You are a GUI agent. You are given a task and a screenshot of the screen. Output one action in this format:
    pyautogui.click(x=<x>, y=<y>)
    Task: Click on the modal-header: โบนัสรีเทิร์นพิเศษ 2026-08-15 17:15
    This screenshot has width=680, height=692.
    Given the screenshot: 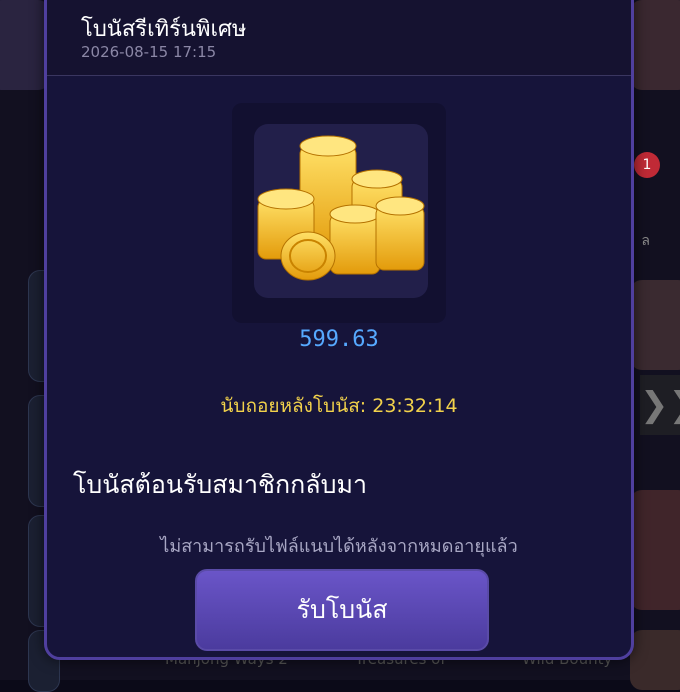 What is the action you would take?
    pyautogui.click(x=339, y=37)
    